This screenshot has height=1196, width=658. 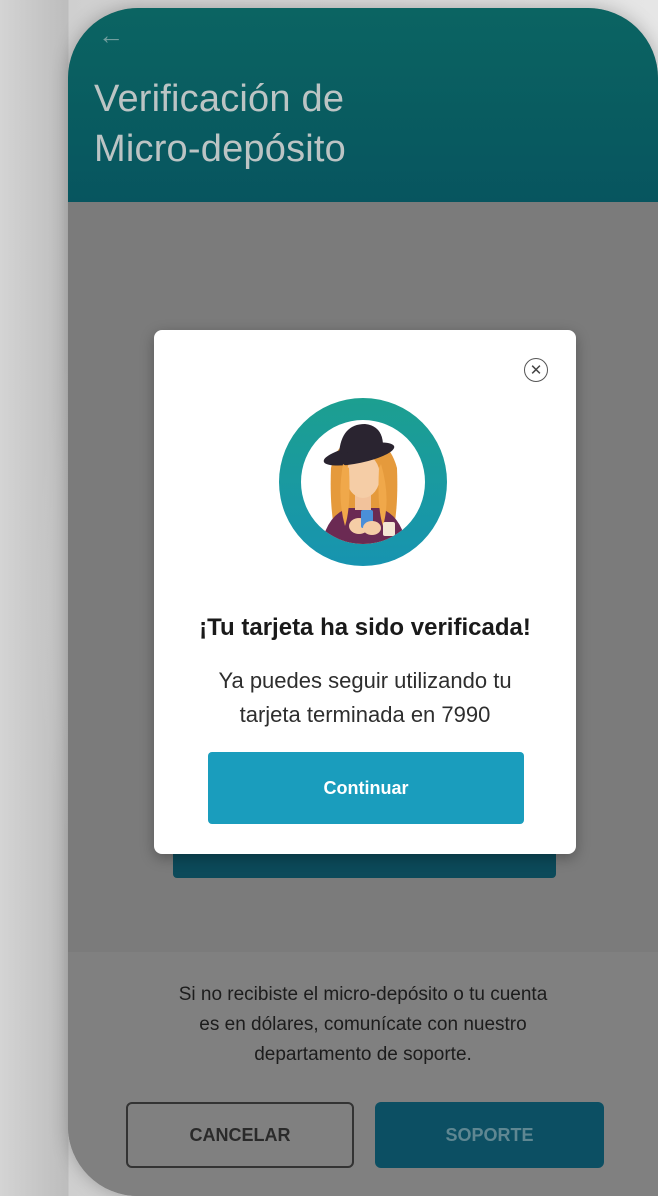 I want to click on woman-holding-card-illustration, so click(x=363, y=482).